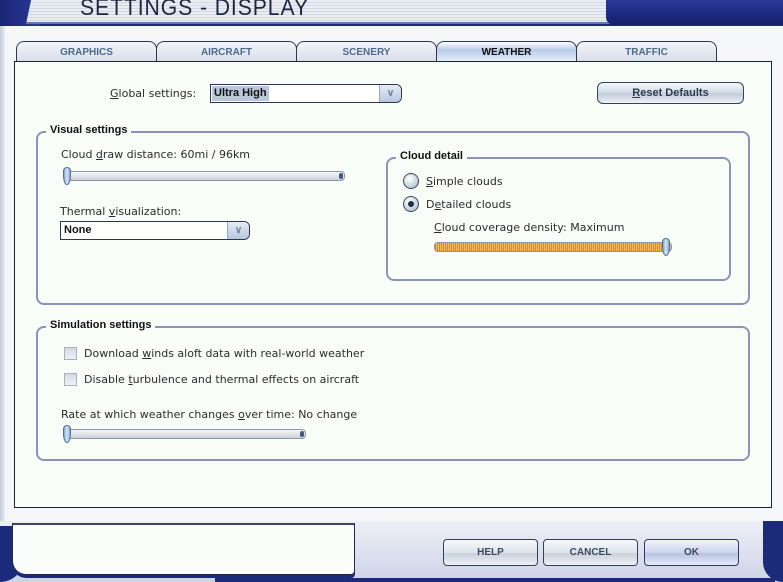 Image resolution: width=783 pixels, height=582 pixels. What do you see at coordinates (411, 181) in the screenshot?
I see `simple-clouds-radio` at bounding box center [411, 181].